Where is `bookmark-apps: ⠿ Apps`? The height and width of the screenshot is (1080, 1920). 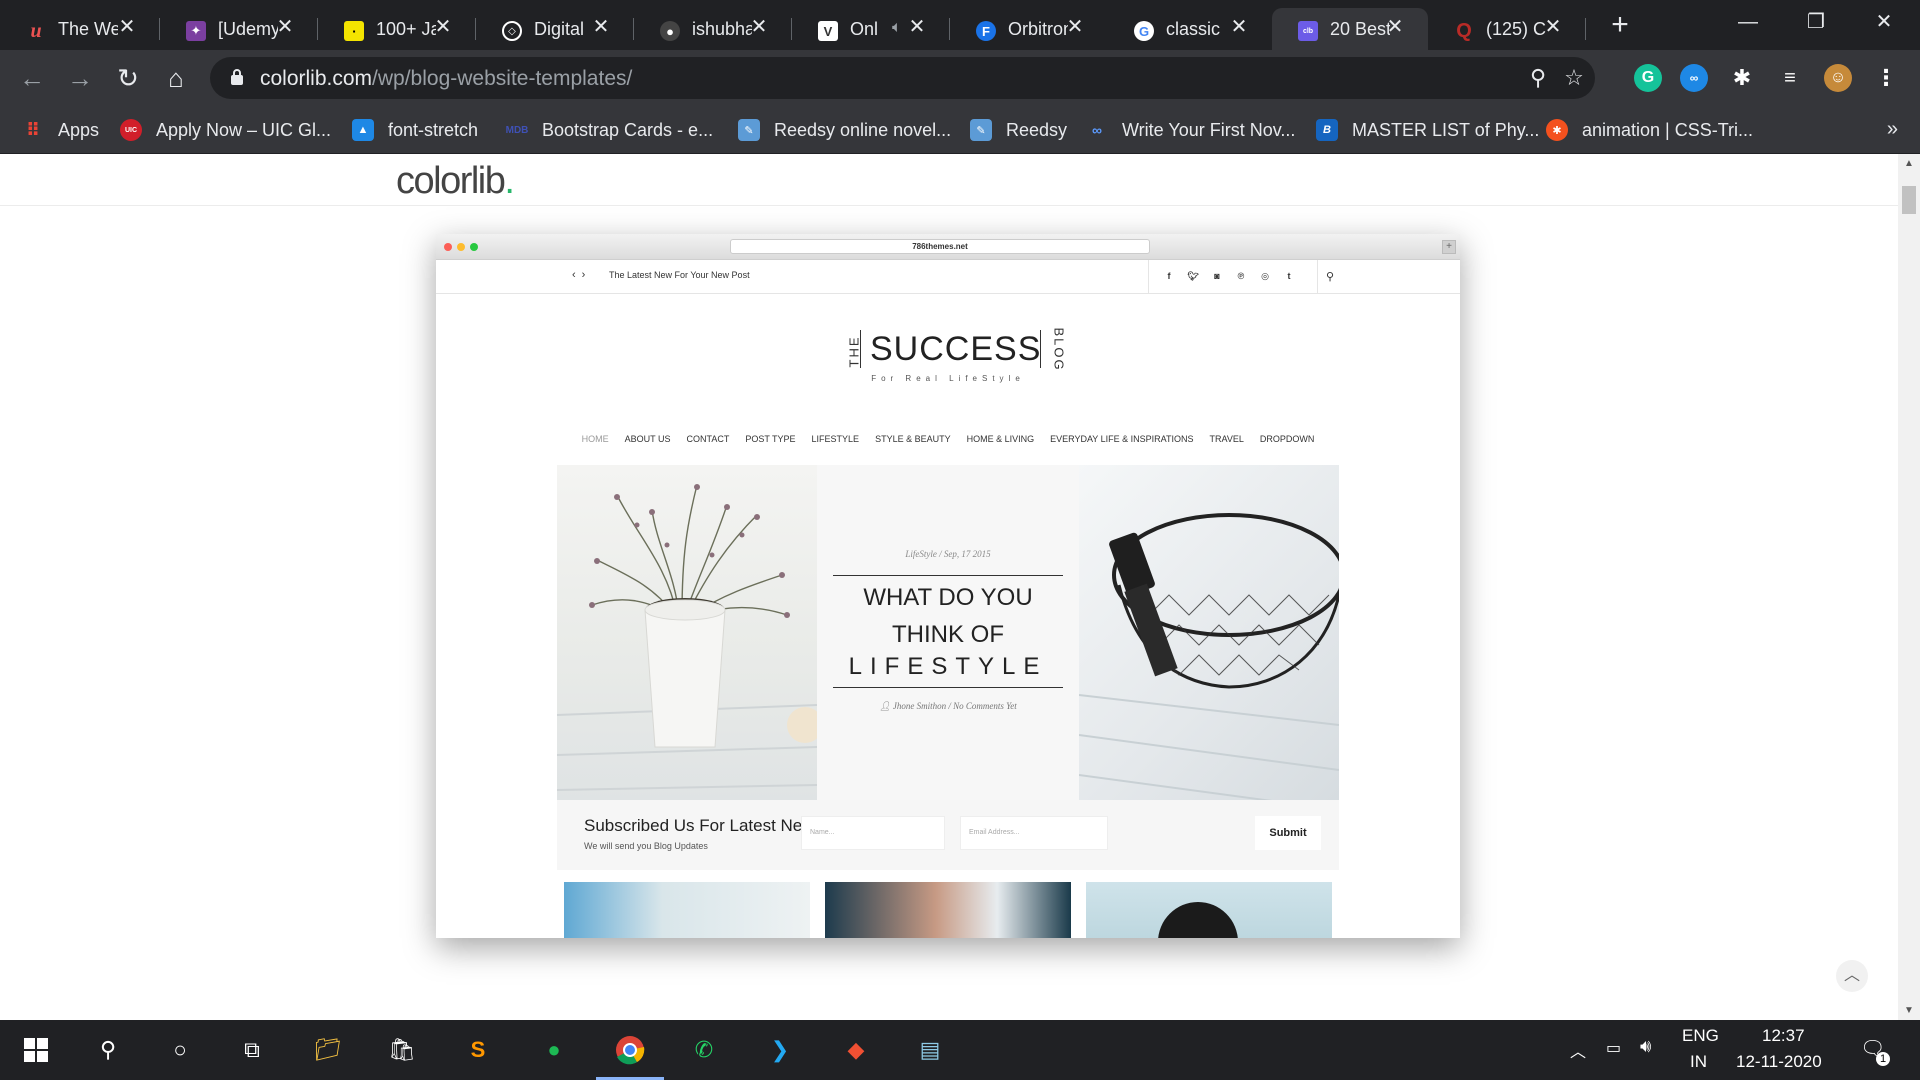
bookmark-apps: ⠿ Apps is located at coordinates (60, 130).